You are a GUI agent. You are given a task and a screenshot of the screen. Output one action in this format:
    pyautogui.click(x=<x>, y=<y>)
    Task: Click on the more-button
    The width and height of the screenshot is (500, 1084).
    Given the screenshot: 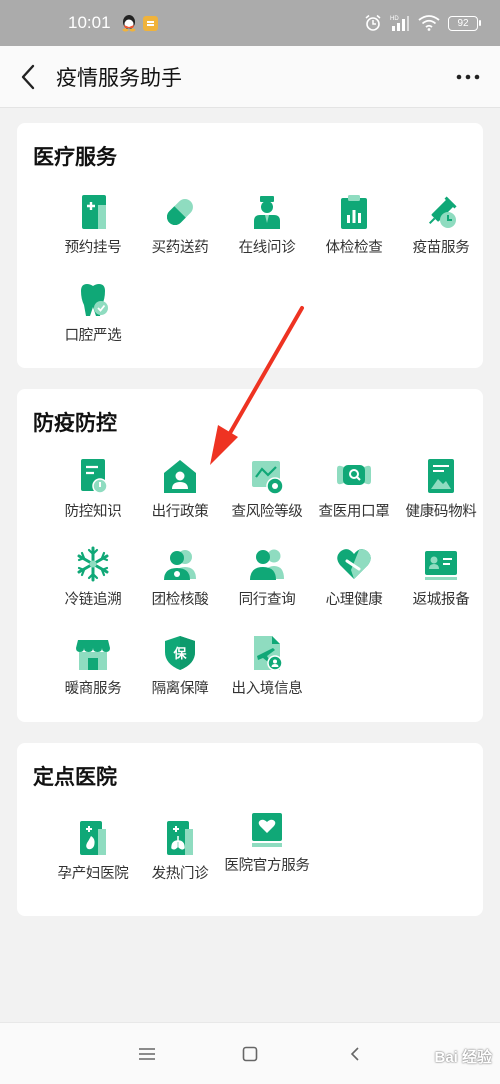 What is the action you would take?
    pyautogui.click(x=468, y=77)
    